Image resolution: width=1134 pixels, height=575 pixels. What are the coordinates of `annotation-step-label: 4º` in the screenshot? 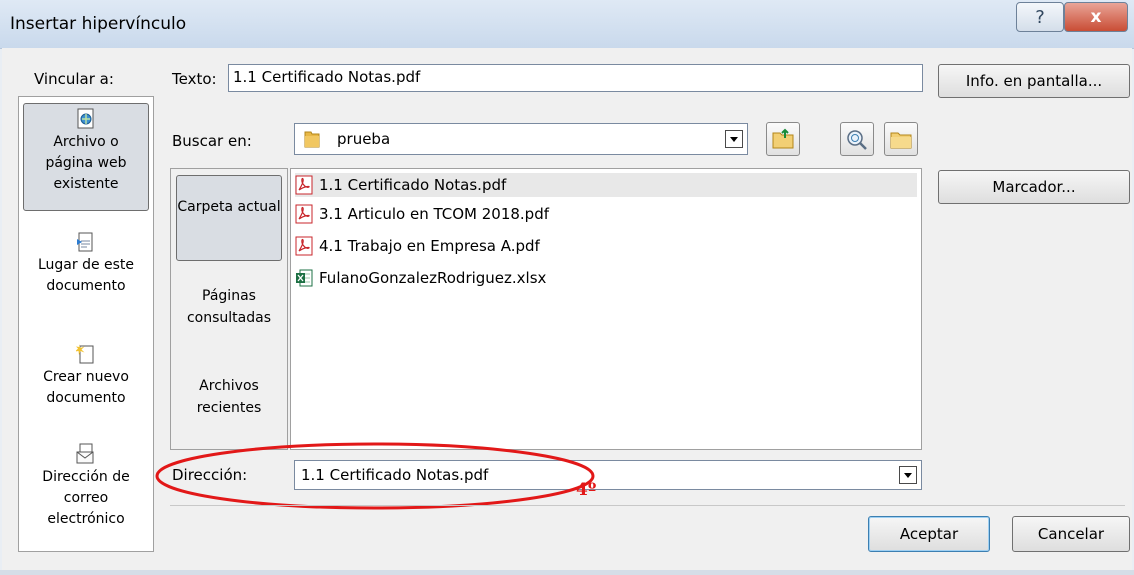 It's located at (586, 490).